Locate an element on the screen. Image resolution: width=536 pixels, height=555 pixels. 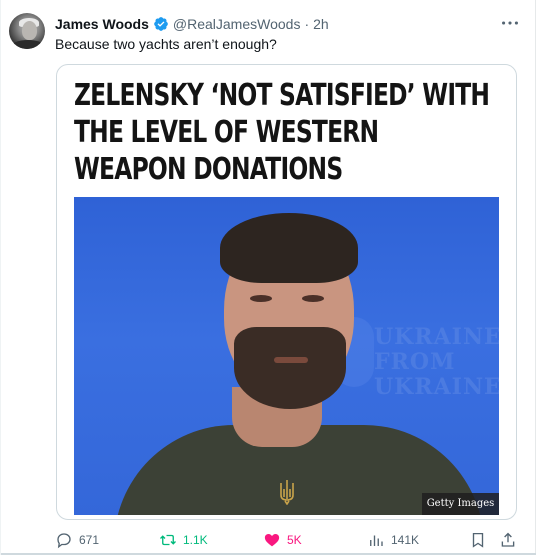
bookmark-button is located at coordinates (478, 540).